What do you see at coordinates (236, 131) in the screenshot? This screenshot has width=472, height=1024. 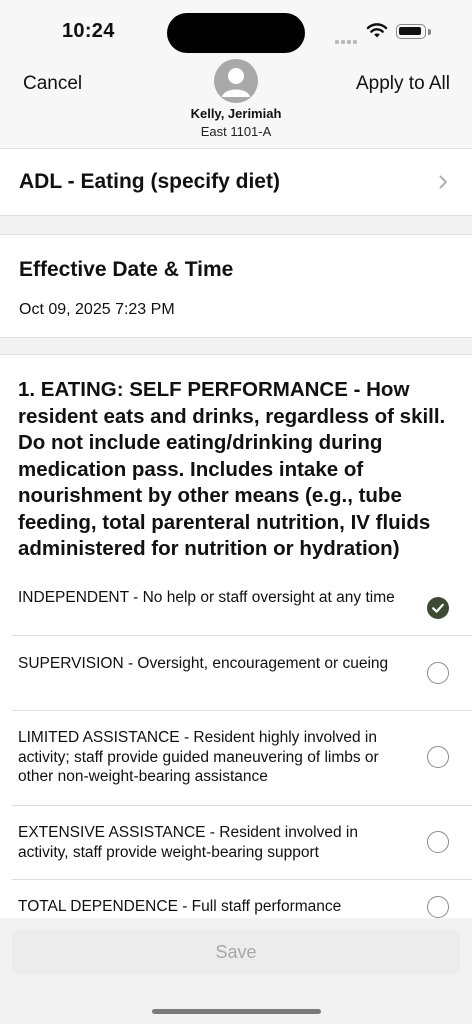 I see `resident-room: East 1101-A` at bounding box center [236, 131].